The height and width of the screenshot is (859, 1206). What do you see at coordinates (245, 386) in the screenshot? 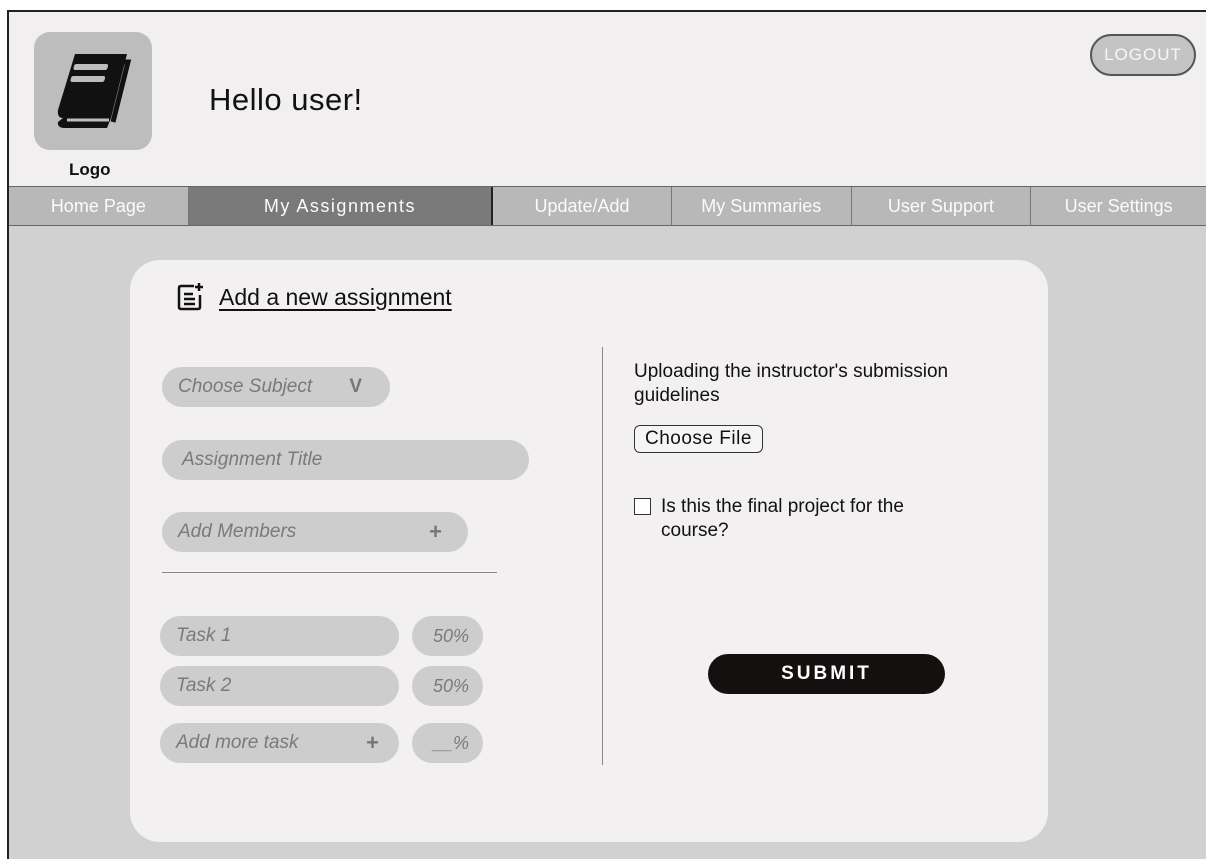
I see `choose-subject-placeholder: Choose Subject` at bounding box center [245, 386].